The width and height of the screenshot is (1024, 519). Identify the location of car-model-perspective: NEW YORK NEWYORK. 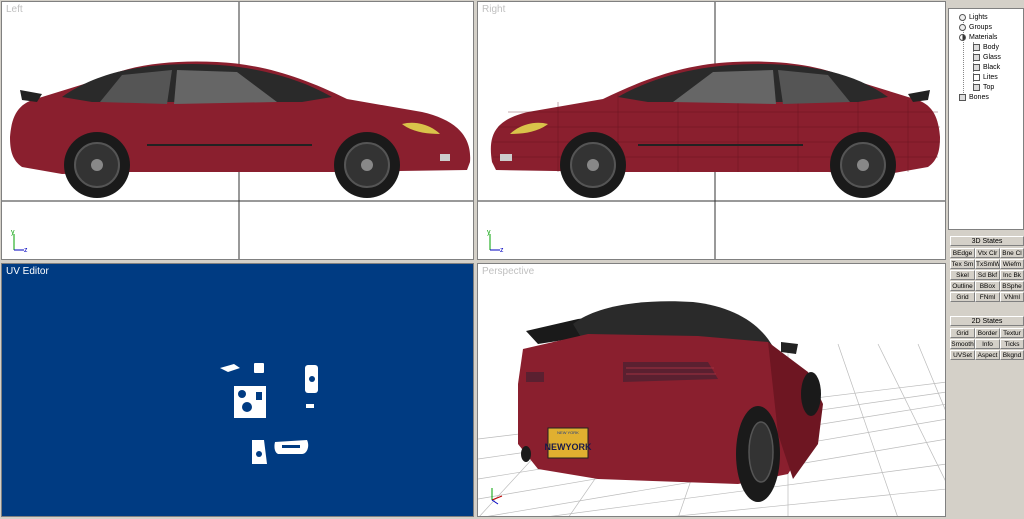
(670, 401).